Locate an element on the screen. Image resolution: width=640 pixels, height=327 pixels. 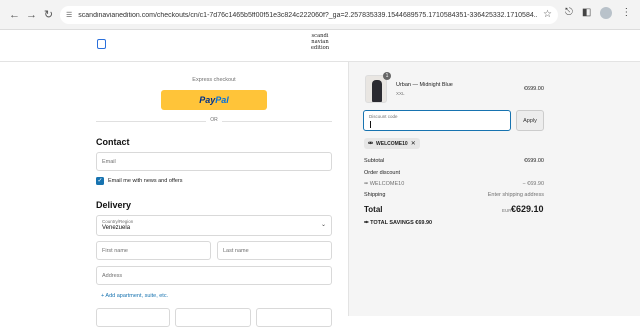
product-price: €699.00 is located at coordinates (534, 89).